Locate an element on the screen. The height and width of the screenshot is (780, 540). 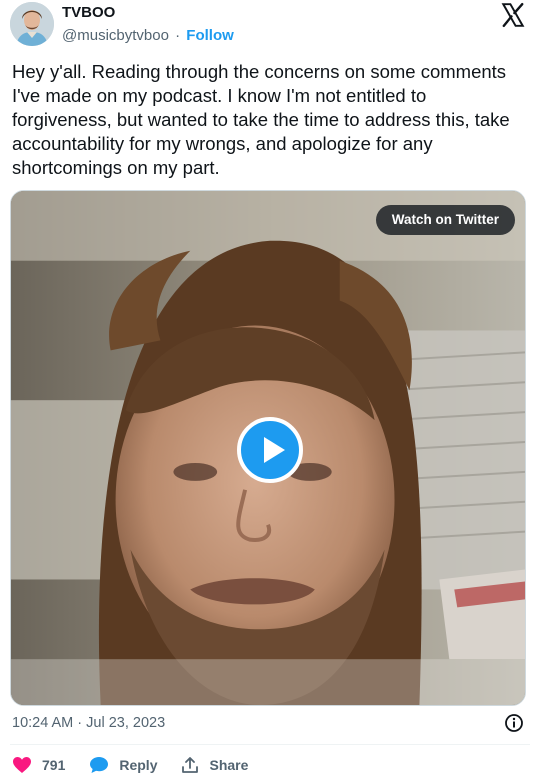
share-button: Share is located at coordinates (214, 765).